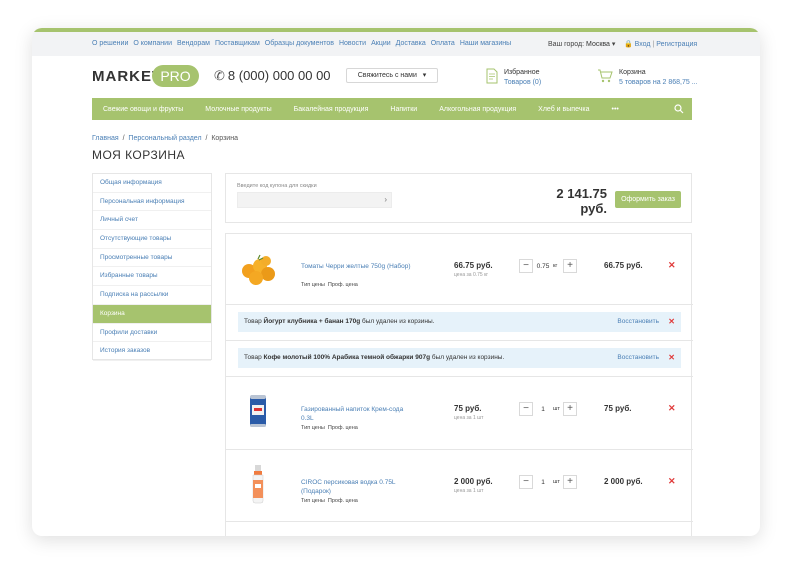 The width and height of the screenshot is (792, 572). What do you see at coordinates (411, 43) in the screenshot?
I see `top-nav-delivery: Доставка` at bounding box center [411, 43].